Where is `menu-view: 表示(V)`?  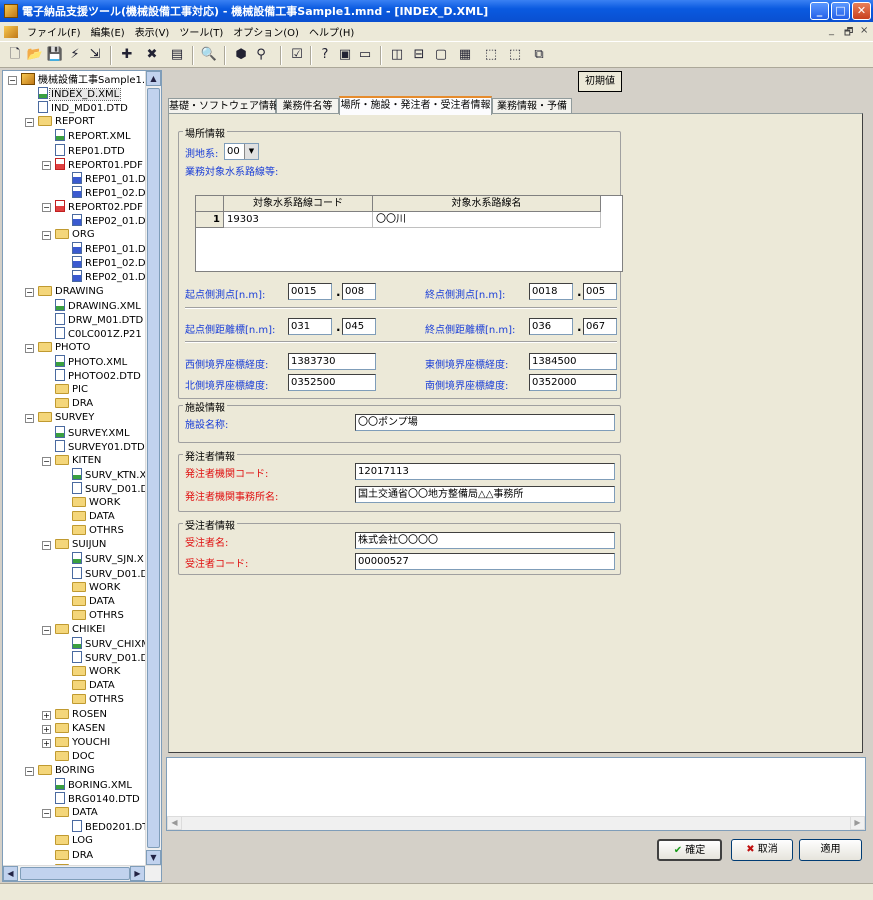 menu-view: 表示(V) is located at coordinates (152, 31).